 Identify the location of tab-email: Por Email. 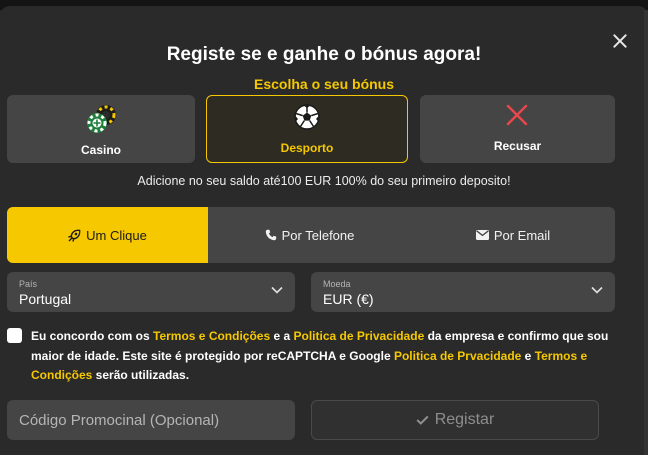
(513, 235).